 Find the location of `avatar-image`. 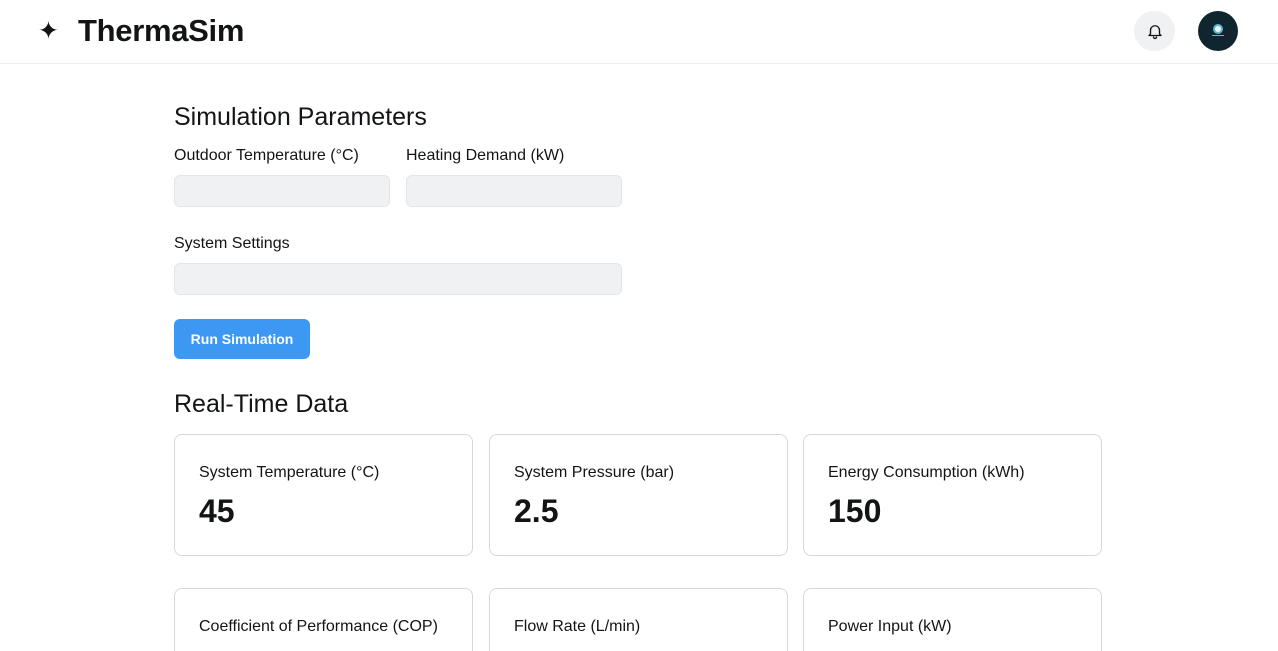

avatar-image is located at coordinates (1218, 30).